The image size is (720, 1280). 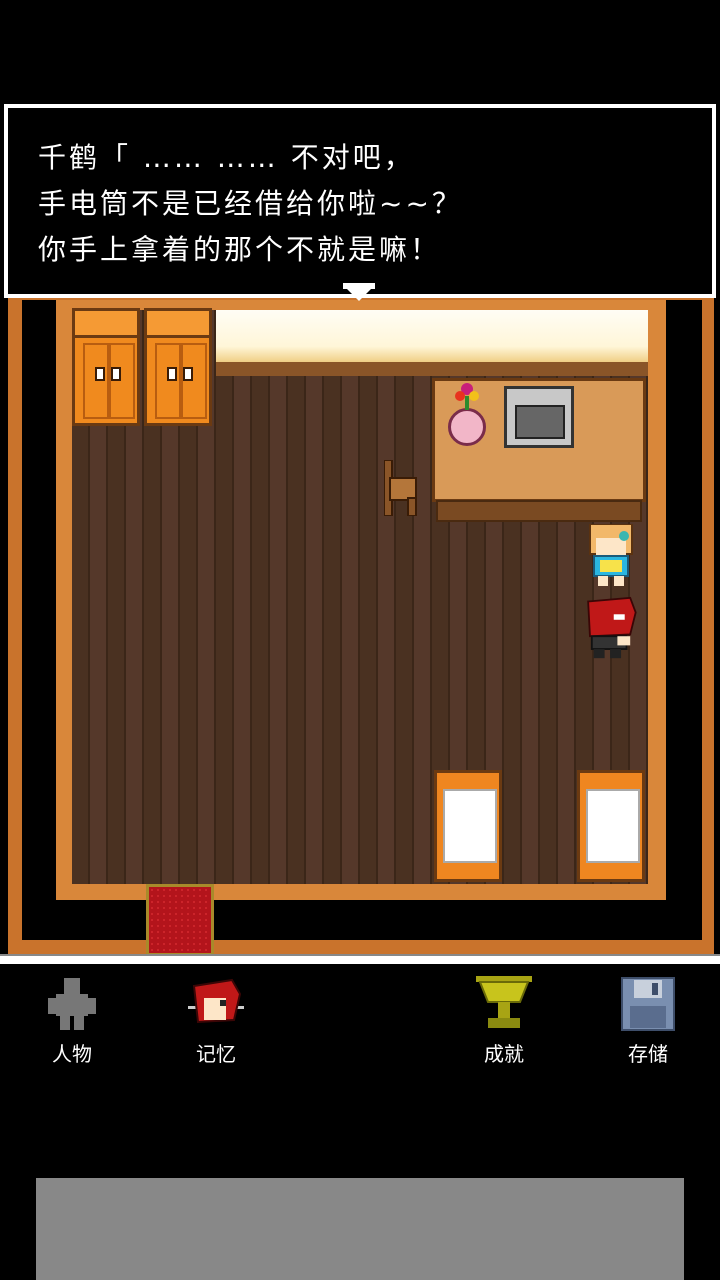 What do you see at coordinates (178, 367) in the screenshot?
I see `wardrobe-right` at bounding box center [178, 367].